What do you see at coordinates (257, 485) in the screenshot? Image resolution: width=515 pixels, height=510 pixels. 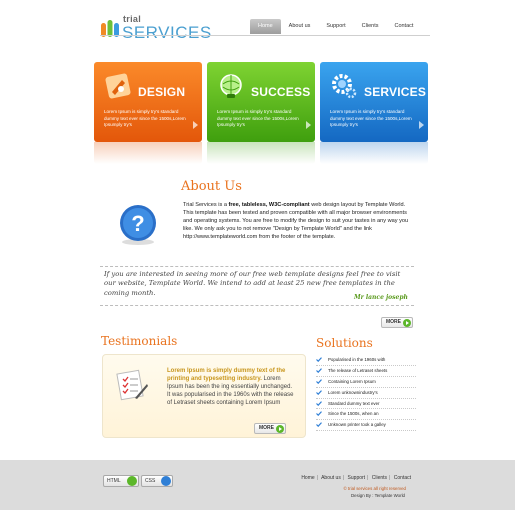 I see `footer` at bounding box center [257, 485].